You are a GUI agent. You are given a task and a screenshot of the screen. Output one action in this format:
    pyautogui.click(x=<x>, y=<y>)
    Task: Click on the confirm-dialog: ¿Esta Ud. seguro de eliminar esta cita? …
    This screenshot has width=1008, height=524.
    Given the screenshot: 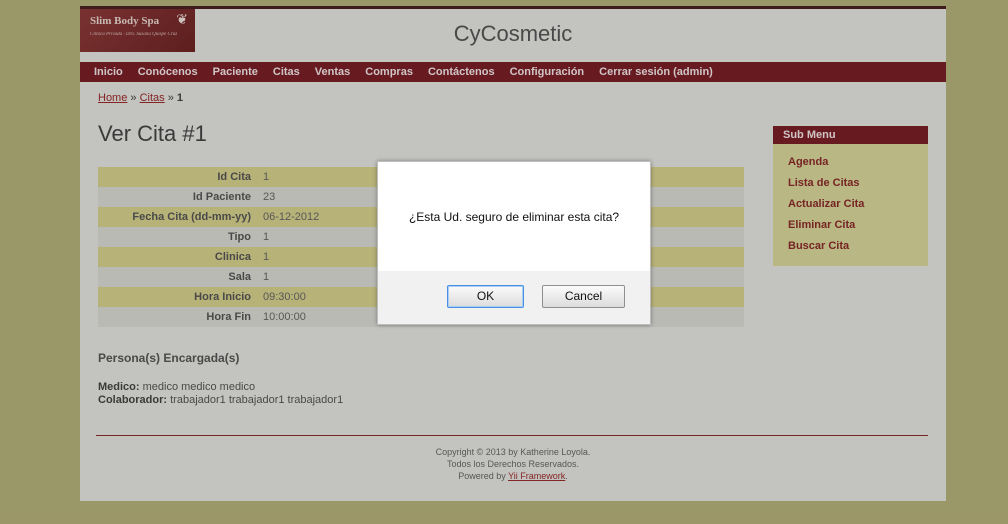 What is the action you would take?
    pyautogui.click(x=514, y=243)
    